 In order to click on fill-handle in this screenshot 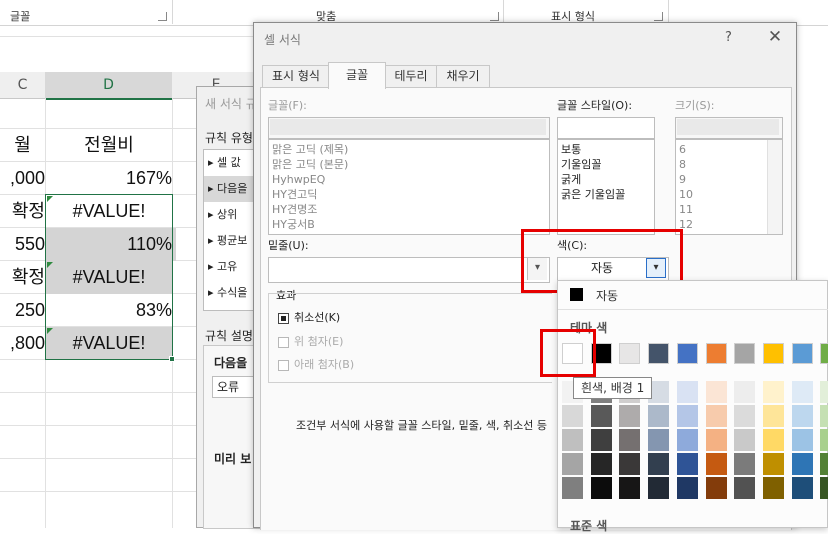, I will do `click(172, 359)`.